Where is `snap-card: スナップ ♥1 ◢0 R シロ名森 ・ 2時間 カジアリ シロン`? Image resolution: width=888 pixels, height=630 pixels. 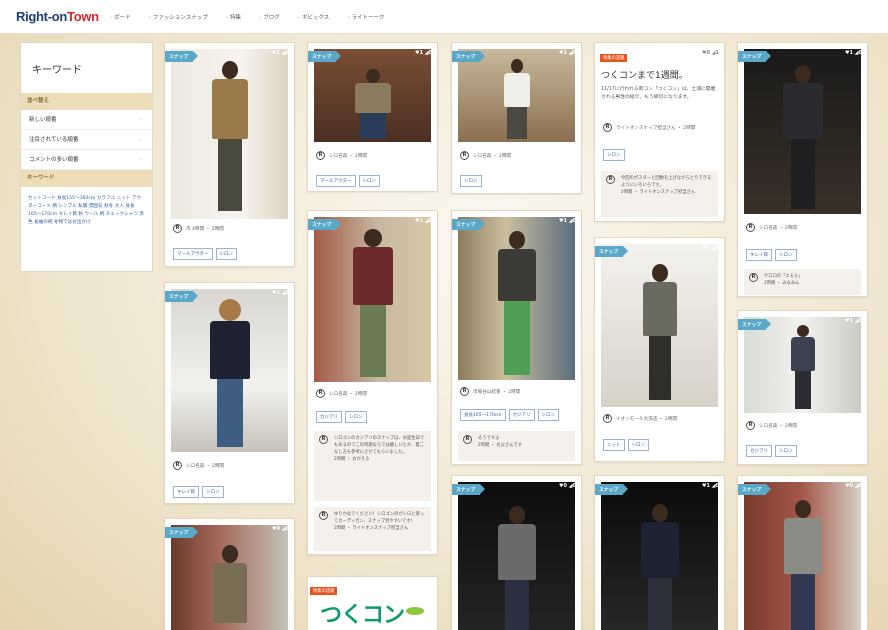 snap-card: スナップ ♥1 ◢0 R シロ名森 ・ 2時間 カジアリ シロン is located at coordinates (802, 387).